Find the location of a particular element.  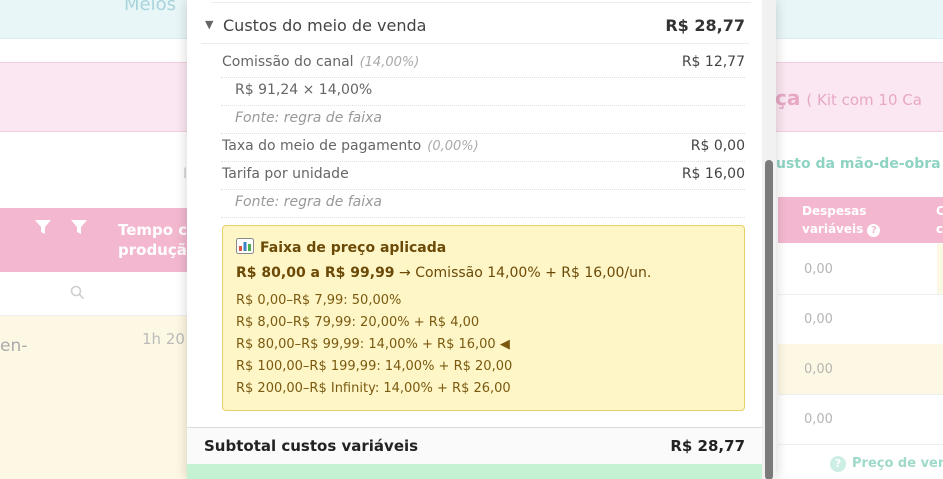

row-tarifa-unidade: Tarifa por unidade R$ 16,00 is located at coordinates (483, 176).